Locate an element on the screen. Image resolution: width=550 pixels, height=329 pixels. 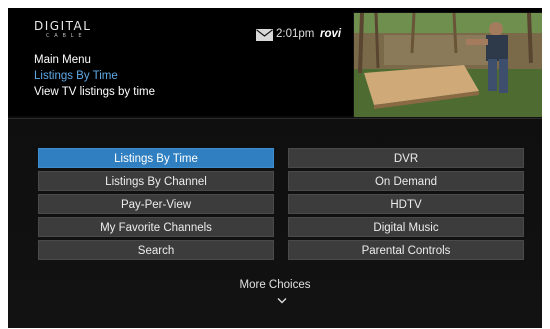
logo-bottom-text: CABLE is located at coordinates (66, 36).